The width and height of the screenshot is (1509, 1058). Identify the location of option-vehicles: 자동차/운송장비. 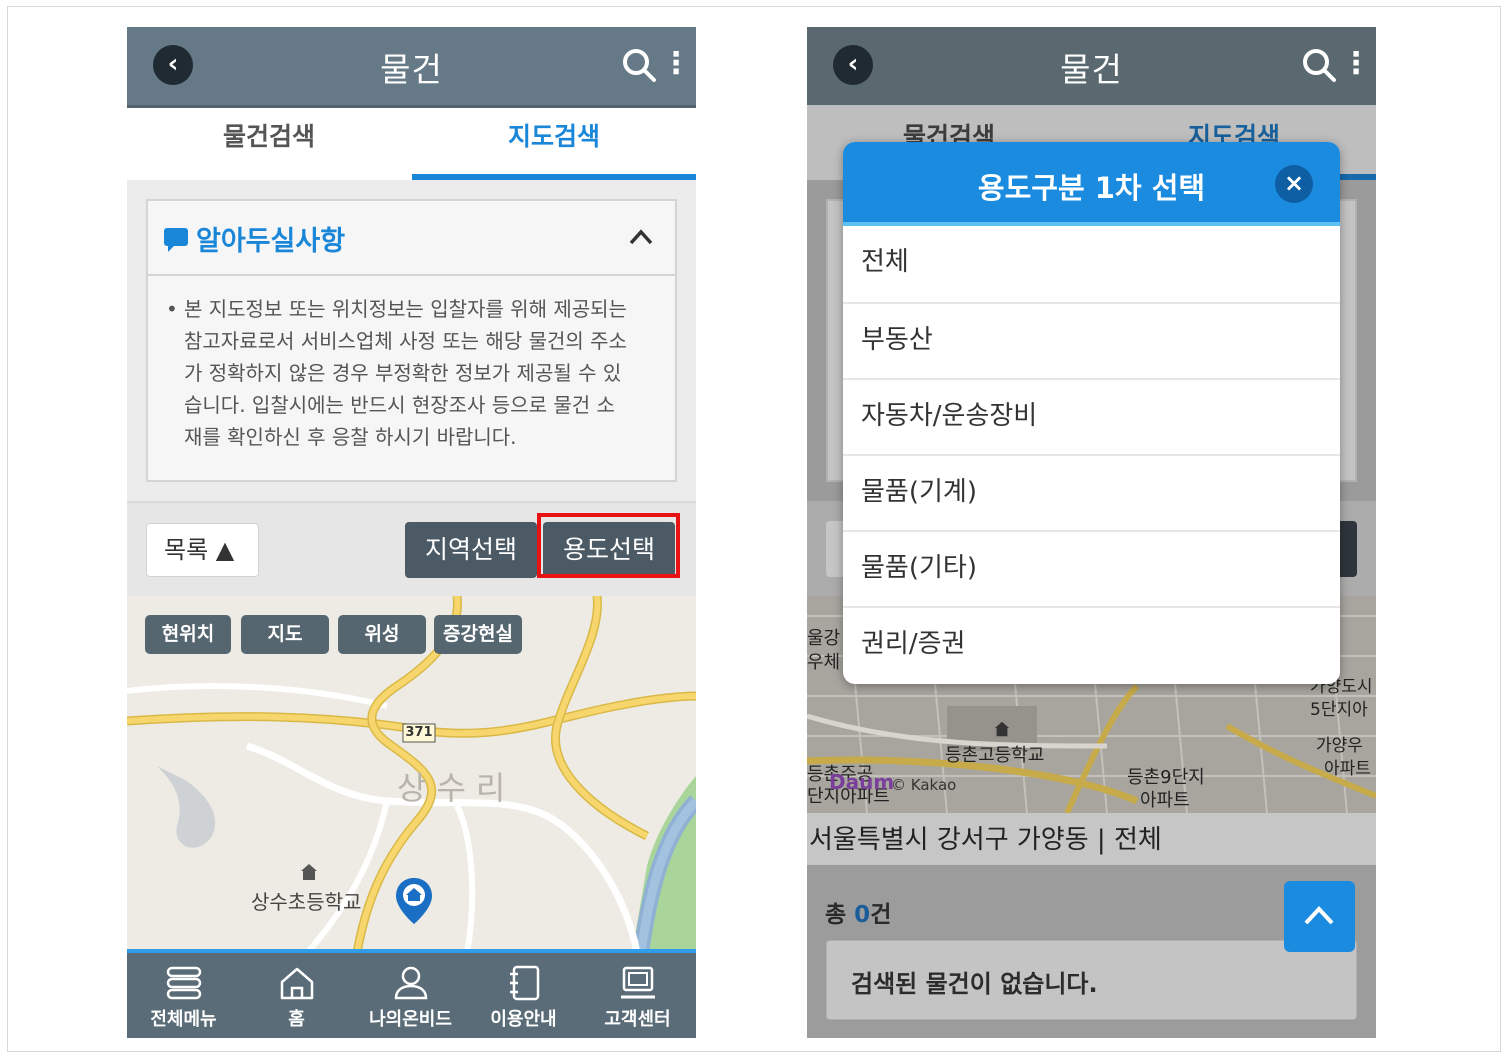
(1091, 416).